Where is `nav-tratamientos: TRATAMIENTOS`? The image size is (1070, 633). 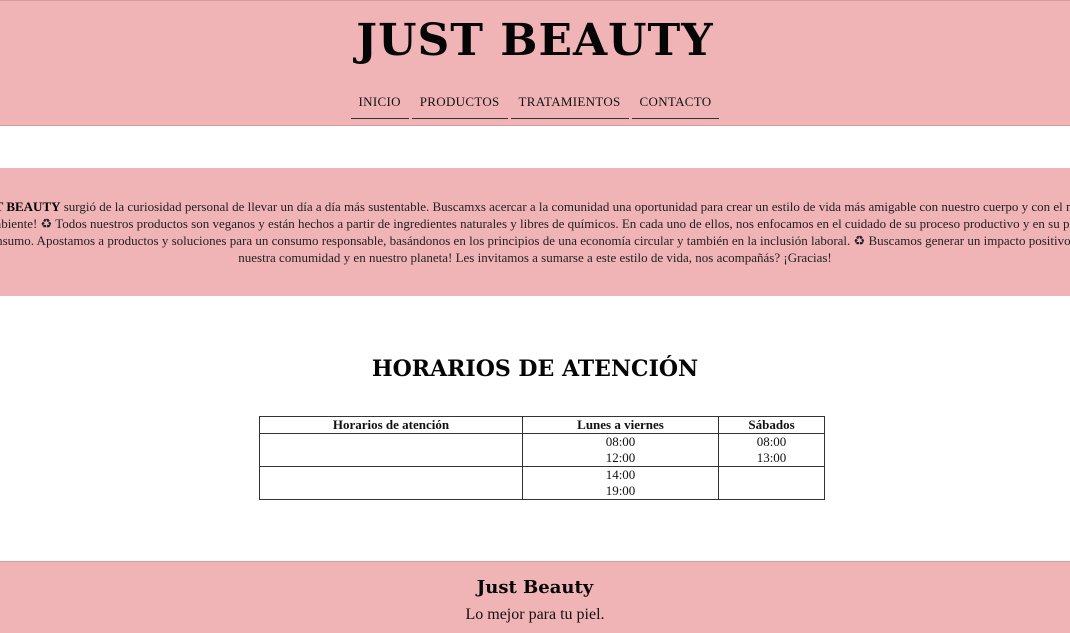
nav-tratamientos: TRATAMIENTOS is located at coordinates (569, 105).